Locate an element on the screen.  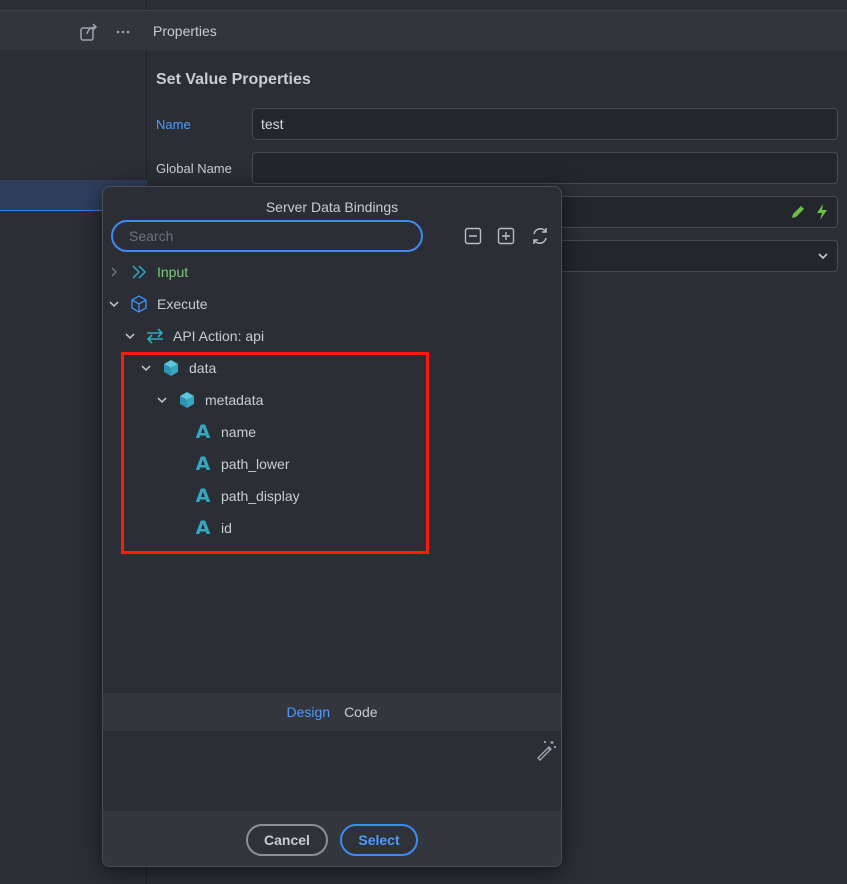
pencil-icon is located at coordinates (798, 213).